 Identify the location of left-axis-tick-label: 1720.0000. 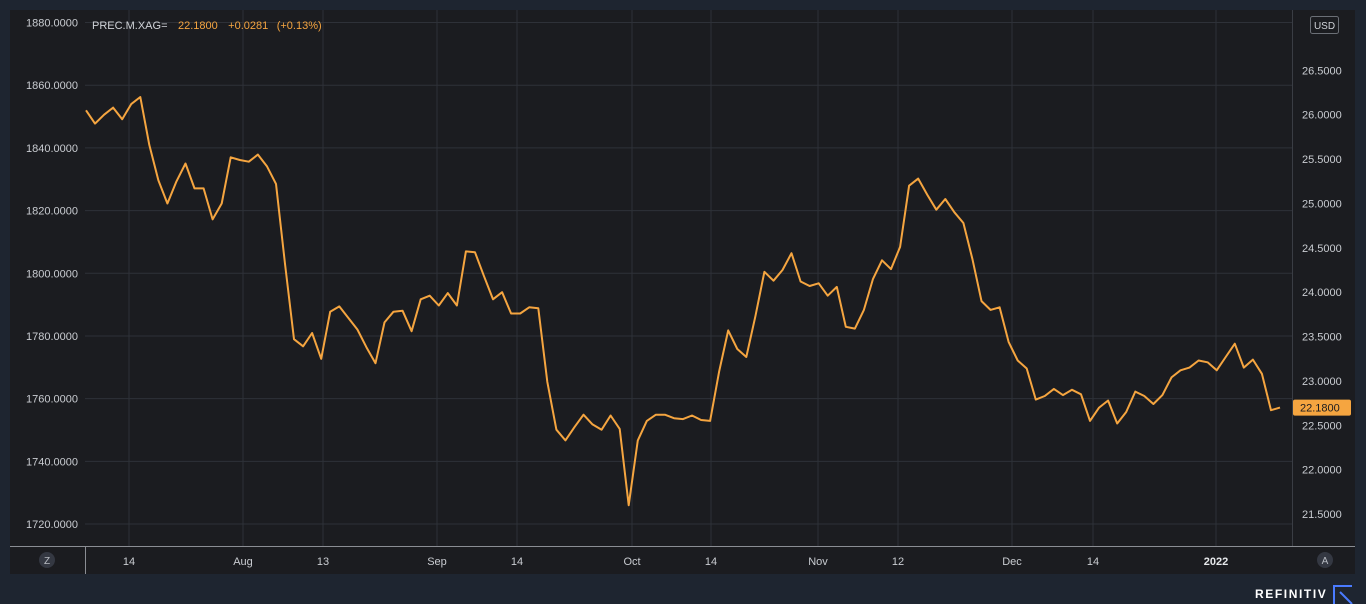
(52, 525).